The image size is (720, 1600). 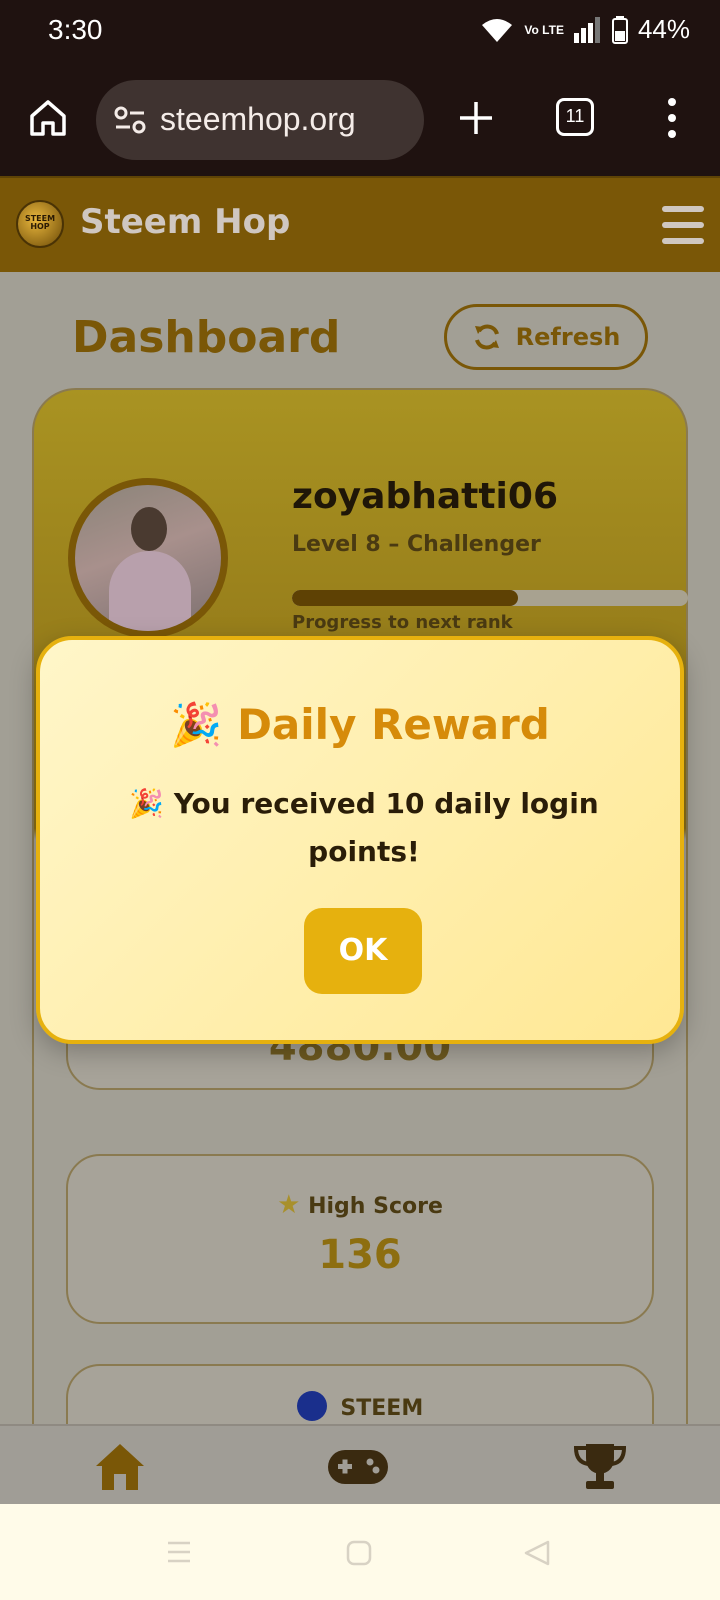 I want to click on steem-card: STEEM, so click(x=360, y=1394).